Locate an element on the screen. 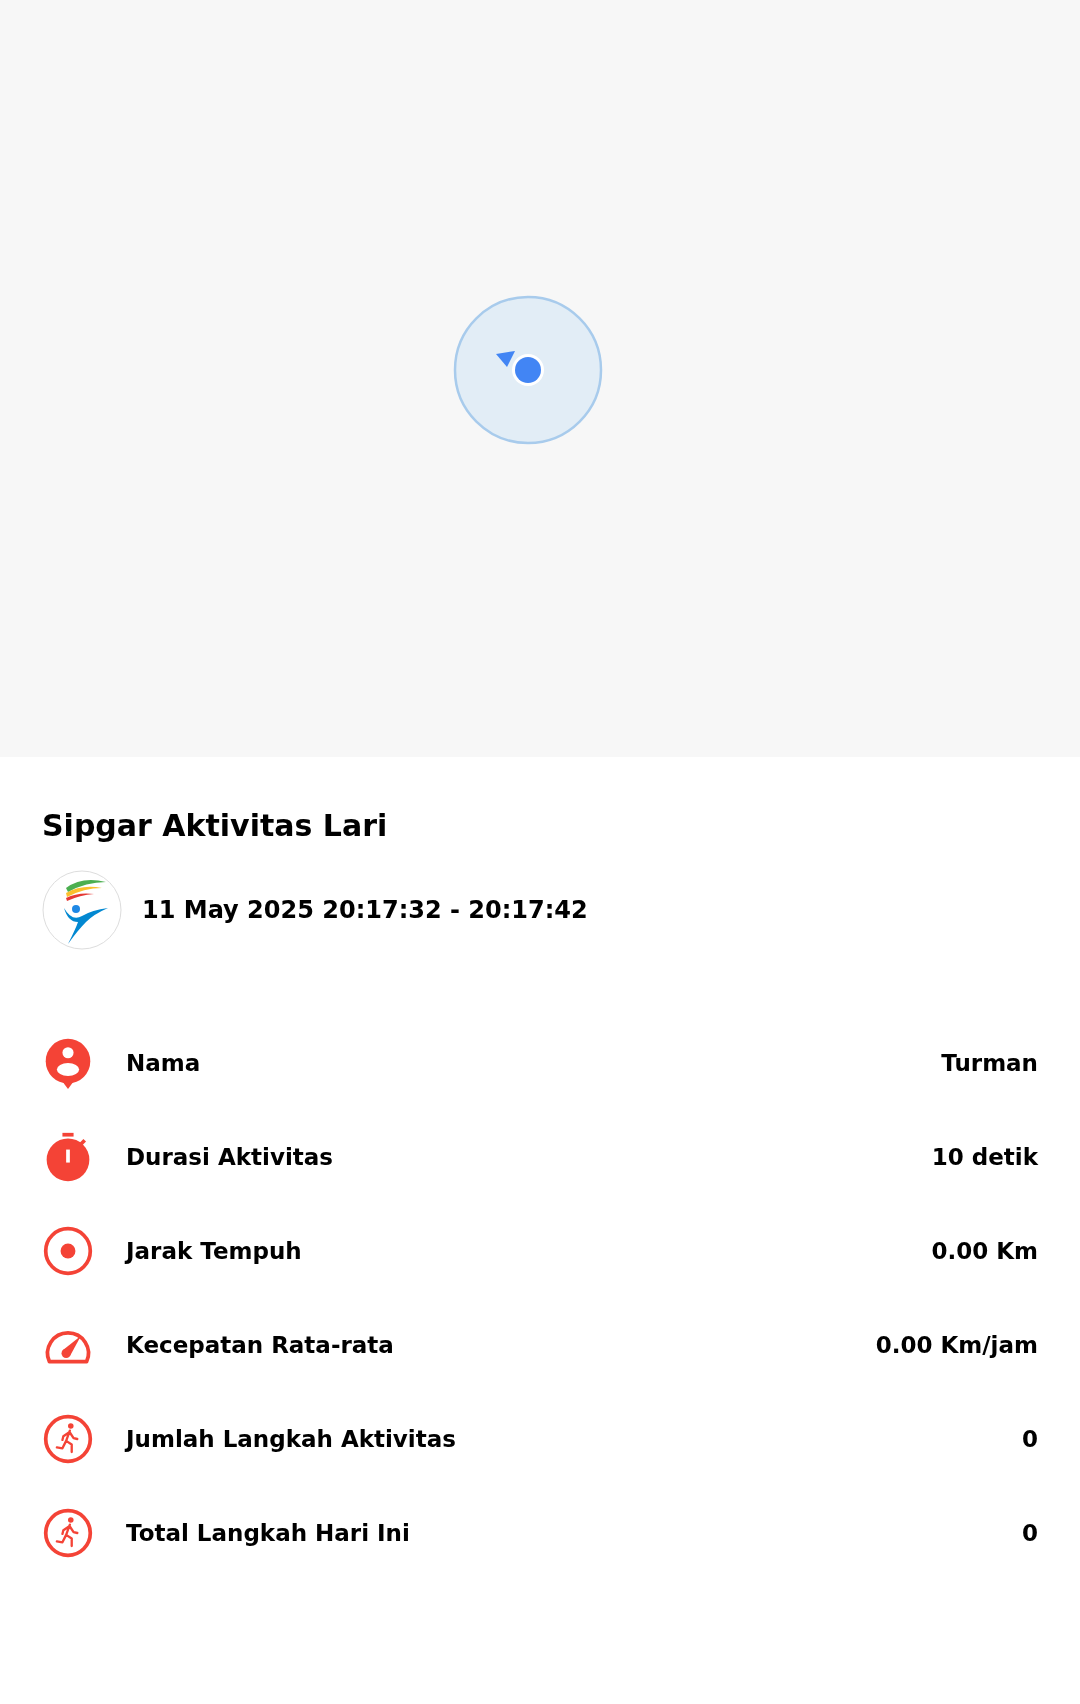 The width and height of the screenshot is (1080, 1704). stat-label: Total Langkah Hari Ini is located at coordinates (268, 1533).